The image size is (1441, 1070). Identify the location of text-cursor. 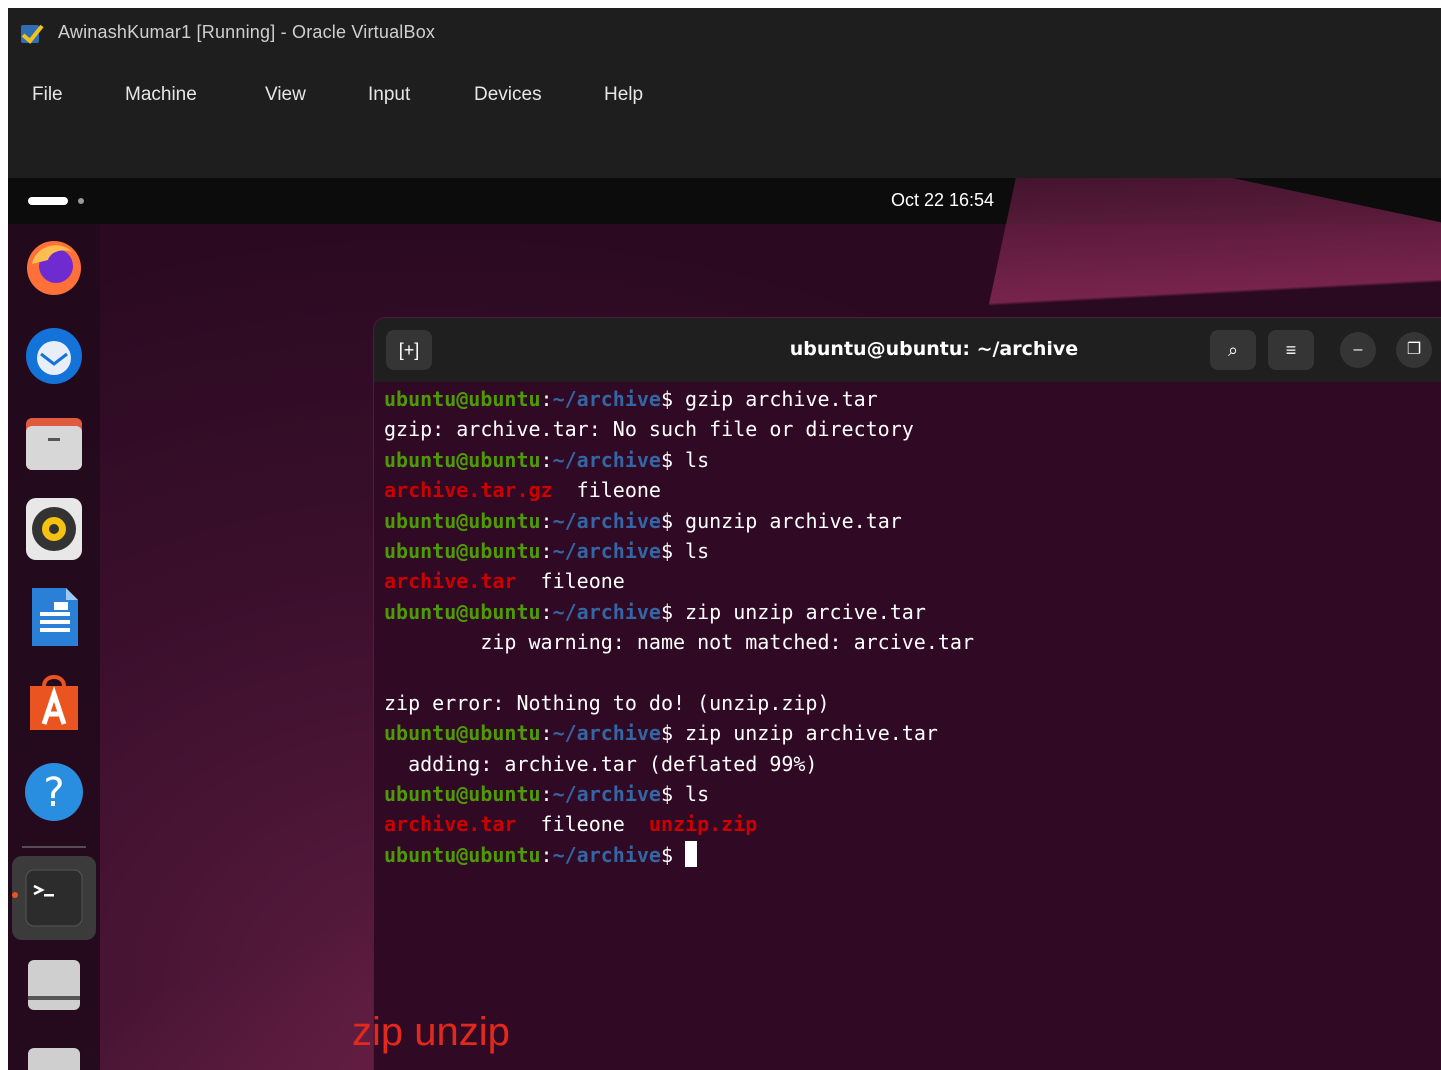
(691, 853).